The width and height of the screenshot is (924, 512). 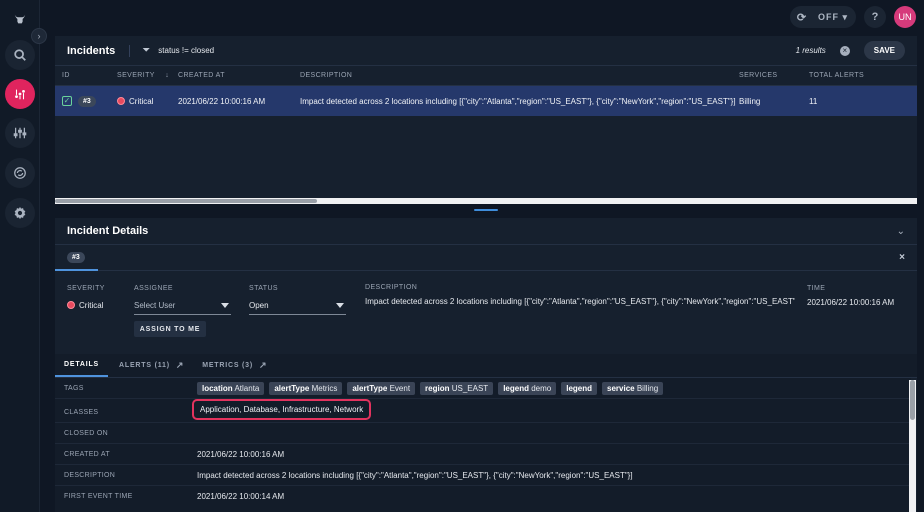 What do you see at coordinates (875, 17) in the screenshot?
I see `help-button: ?` at bounding box center [875, 17].